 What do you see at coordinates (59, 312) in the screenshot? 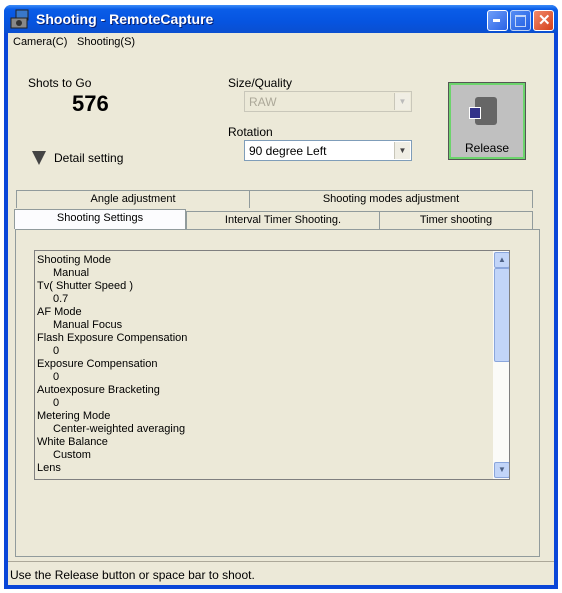
I see `setting-name: AF Mode` at bounding box center [59, 312].